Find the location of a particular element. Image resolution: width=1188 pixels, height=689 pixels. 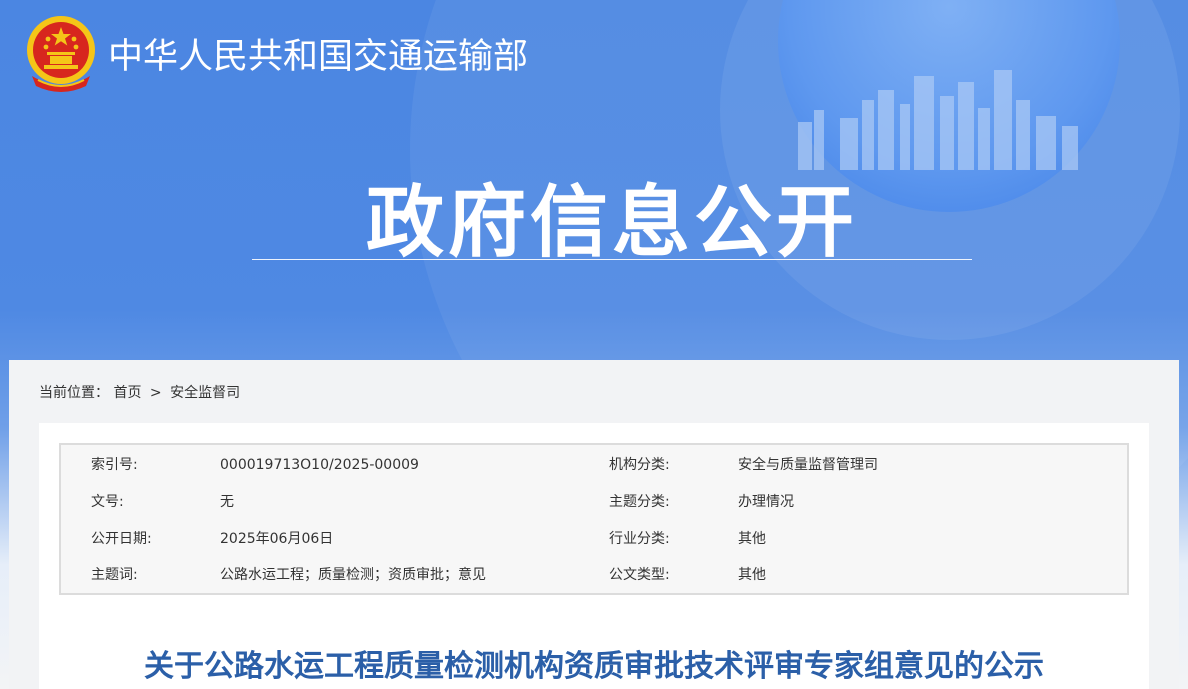

breadcrumb-current-link: 安全监督司 is located at coordinates (205, 393).